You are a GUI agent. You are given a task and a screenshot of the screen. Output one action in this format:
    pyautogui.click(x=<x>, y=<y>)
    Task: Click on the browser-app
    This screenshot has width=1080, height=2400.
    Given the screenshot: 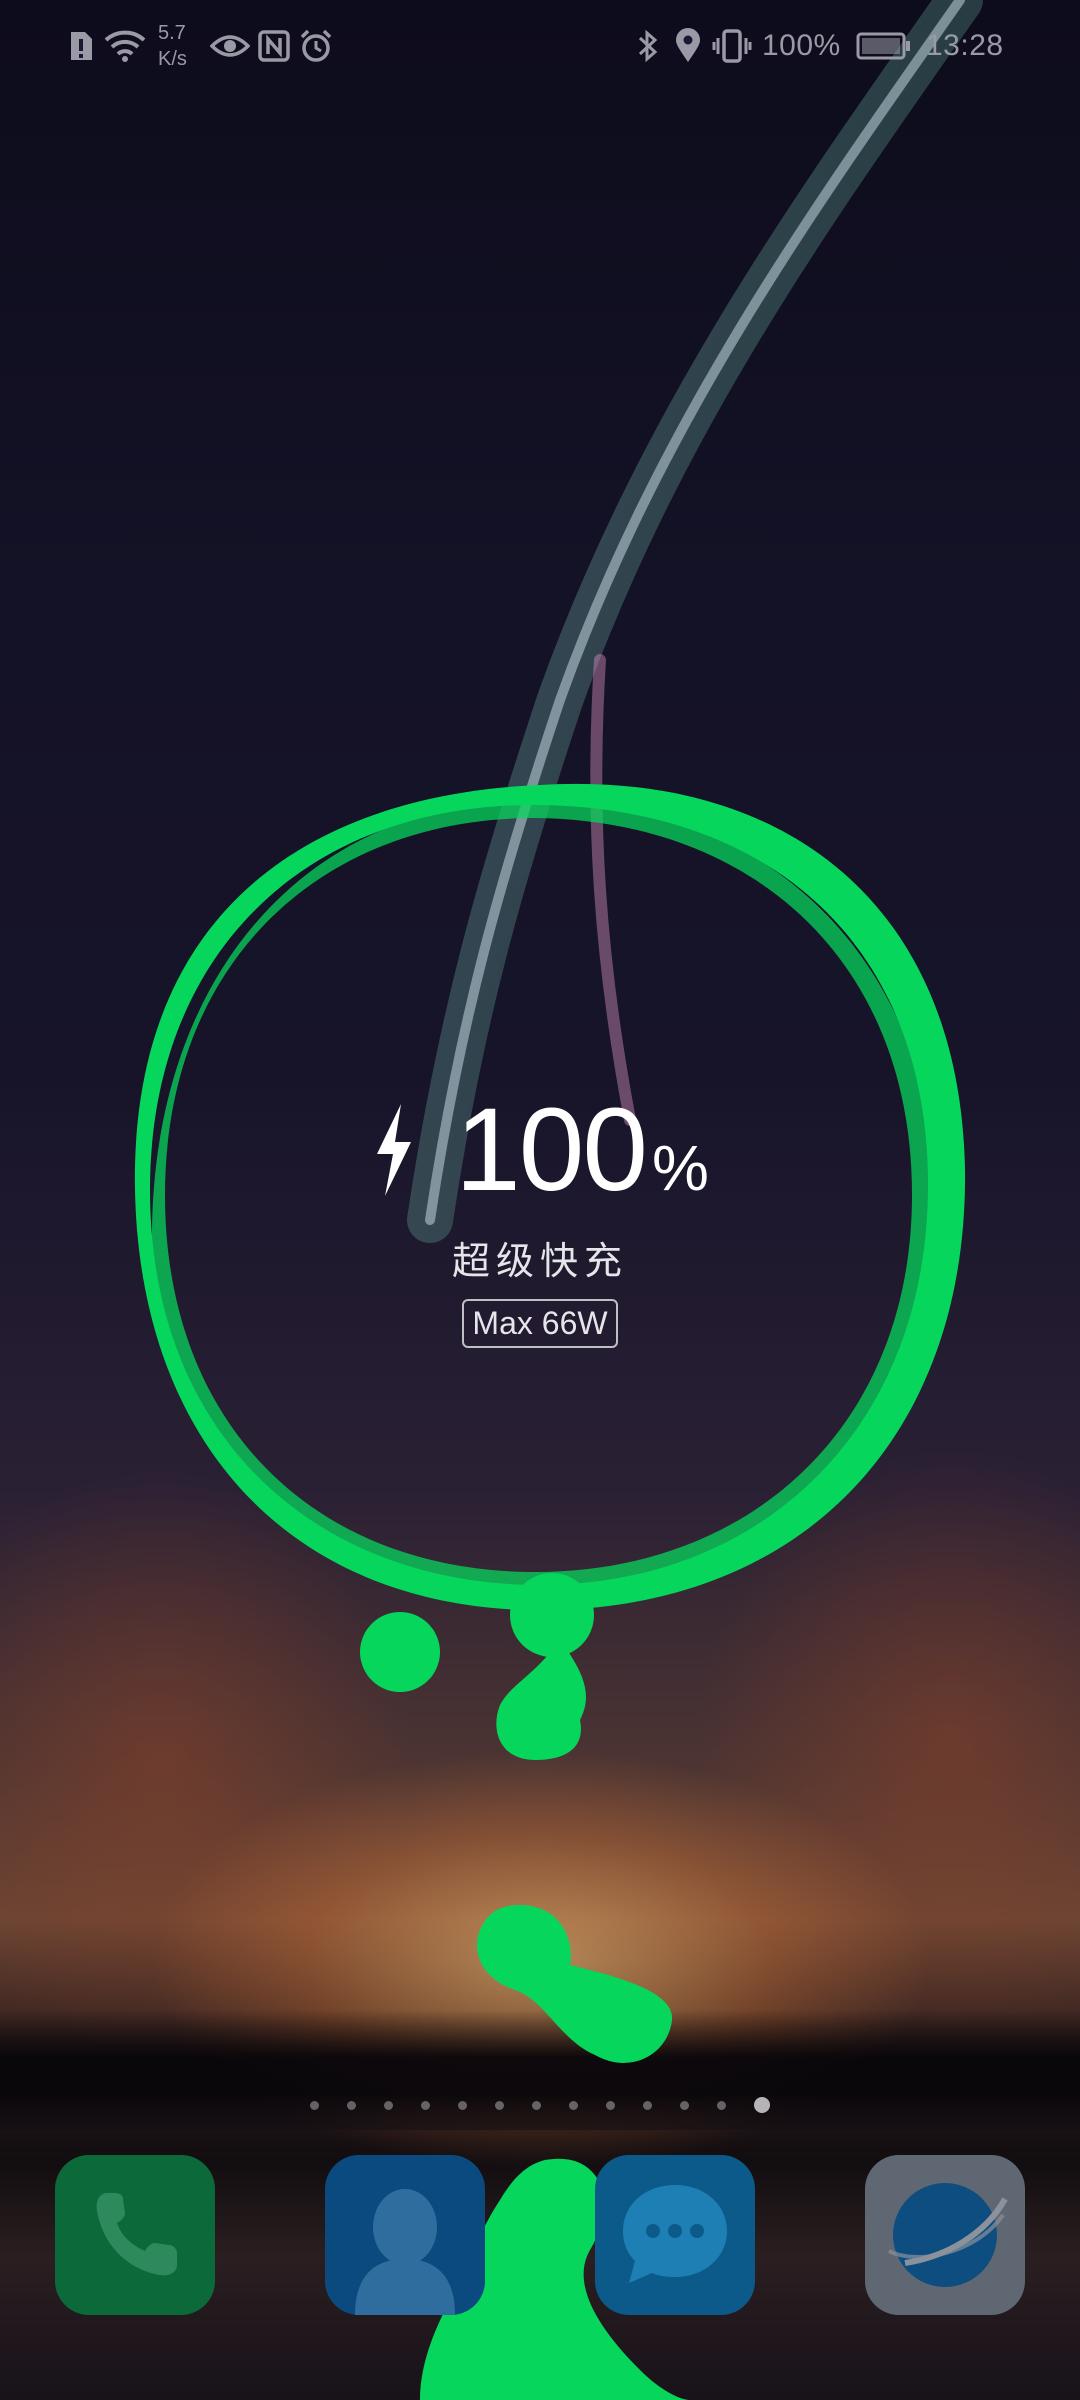 What is the action you would take?
    pyautogui.click(x=945, y=2235)
    